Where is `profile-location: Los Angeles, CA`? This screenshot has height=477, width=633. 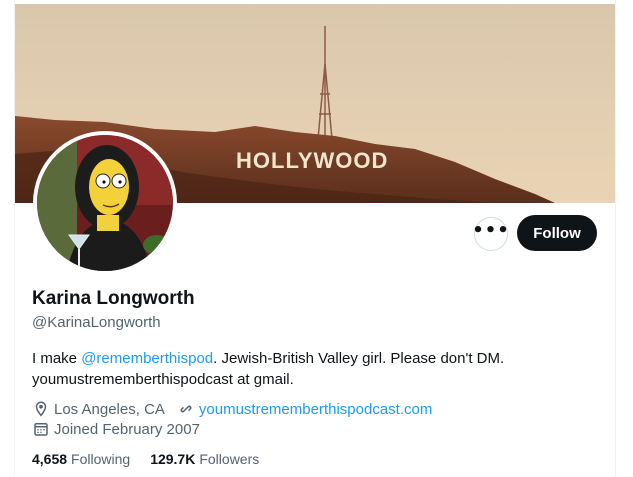 profile-location: Los Angeles, CA is located at coordinates (109, 409).